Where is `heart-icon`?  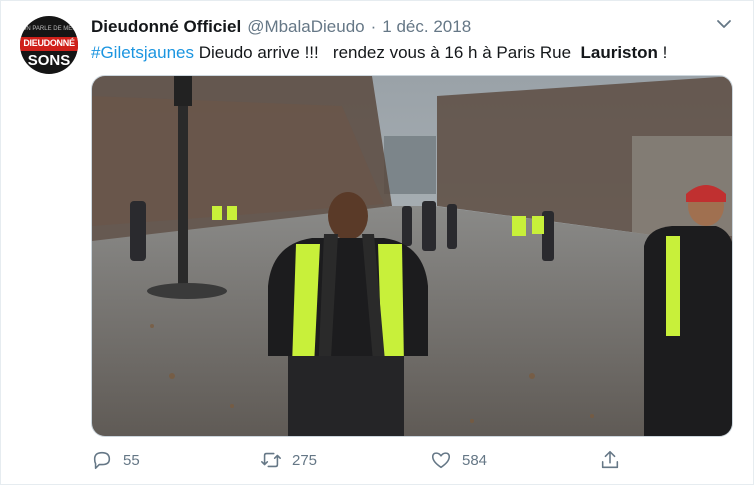 heart-icon is located at coordinates (441, 460).